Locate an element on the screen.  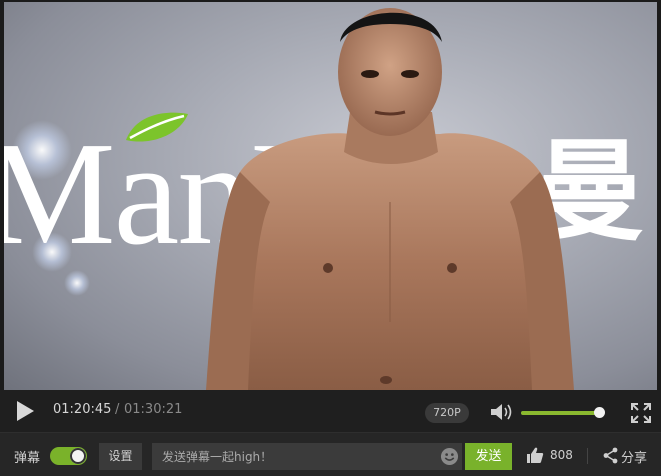
share-icon is located at coordinates (610, 455).